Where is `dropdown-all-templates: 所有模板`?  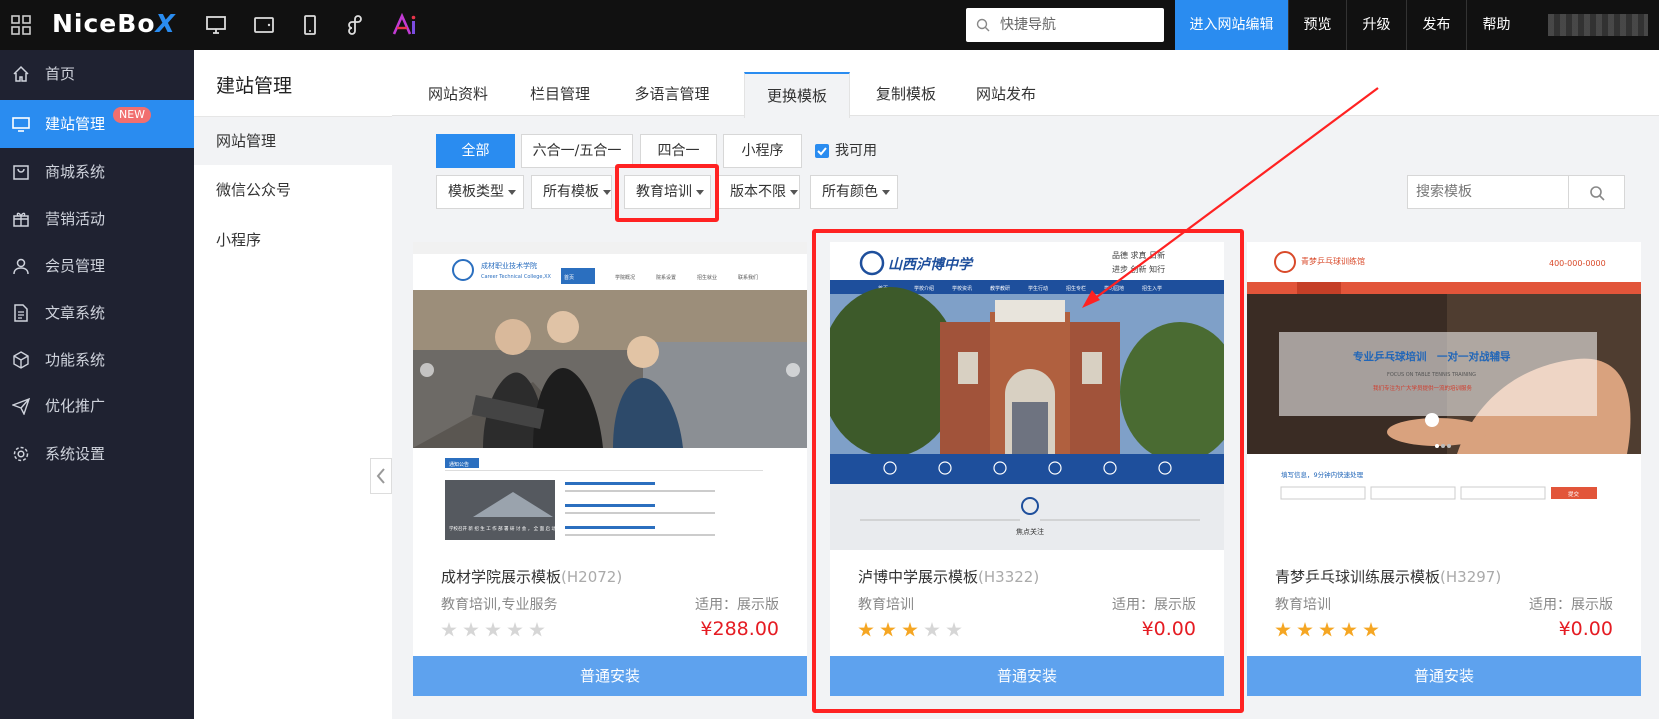
dropdown-all-templates: 所有模板 is located at coordinates (571, 192).